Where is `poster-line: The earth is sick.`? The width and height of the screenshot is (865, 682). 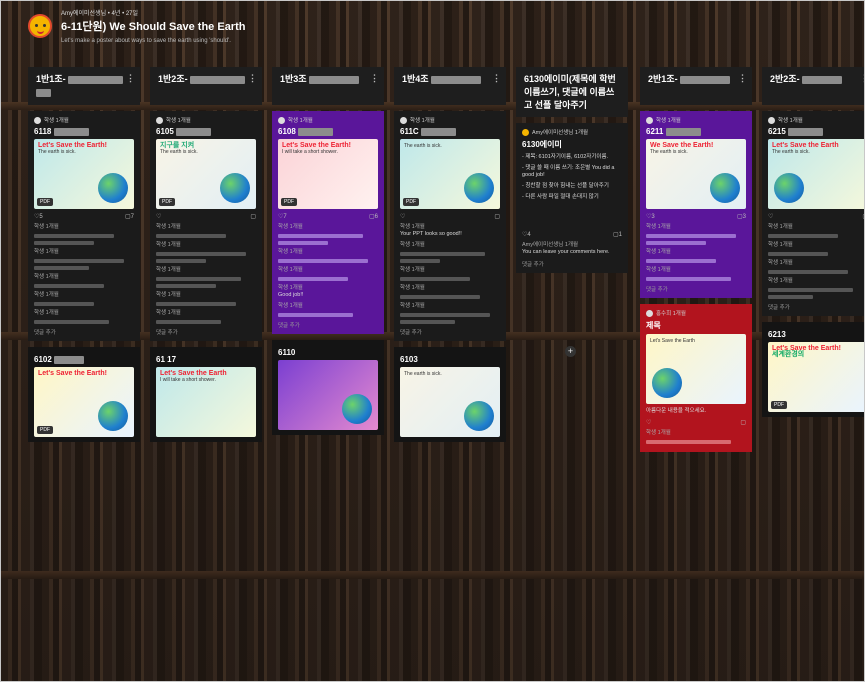 poster-line: The earth is sick. is located at coordinates (791, 152).